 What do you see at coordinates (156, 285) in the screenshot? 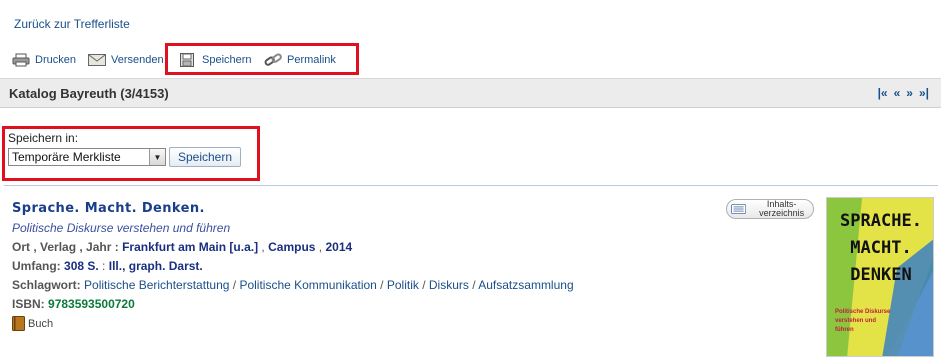
I see `subject-link: Politische Berichterstattung` at bounding box center [156, 285].